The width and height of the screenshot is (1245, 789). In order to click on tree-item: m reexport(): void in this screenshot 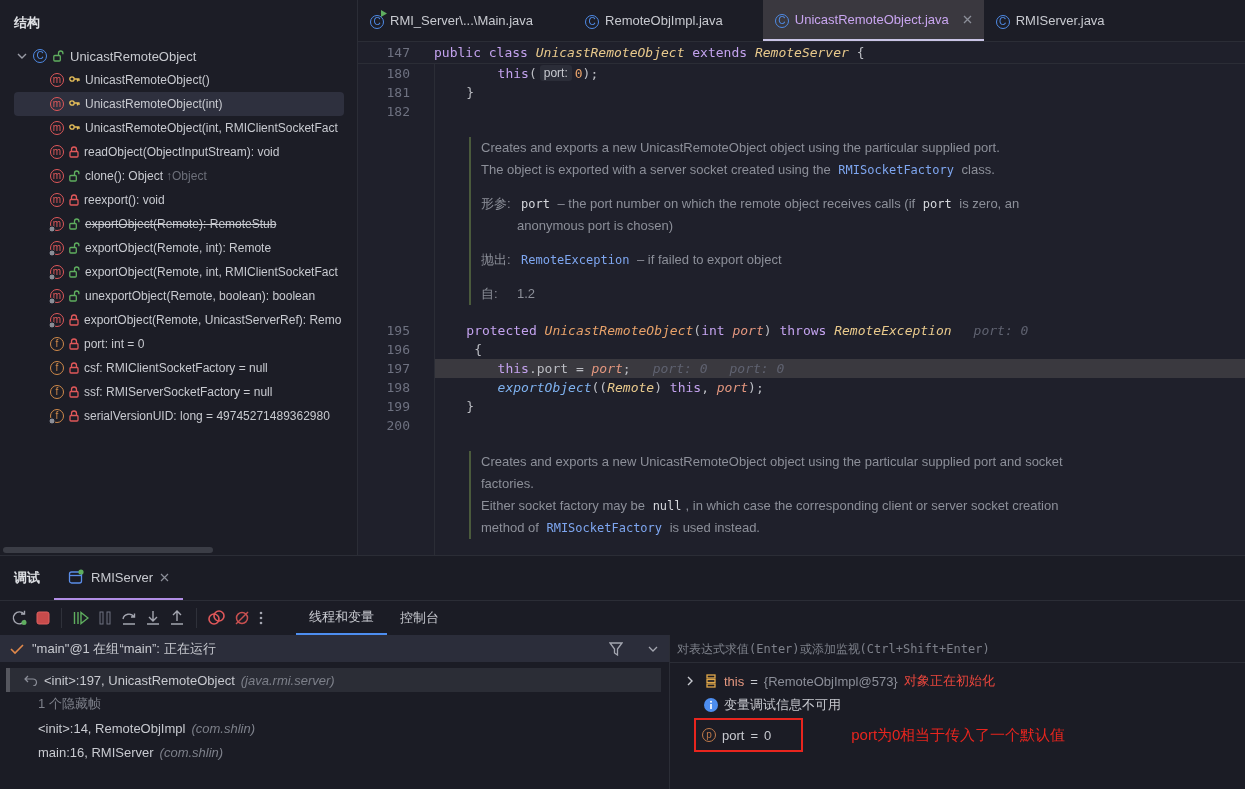, I will do `click(179, 200)`.